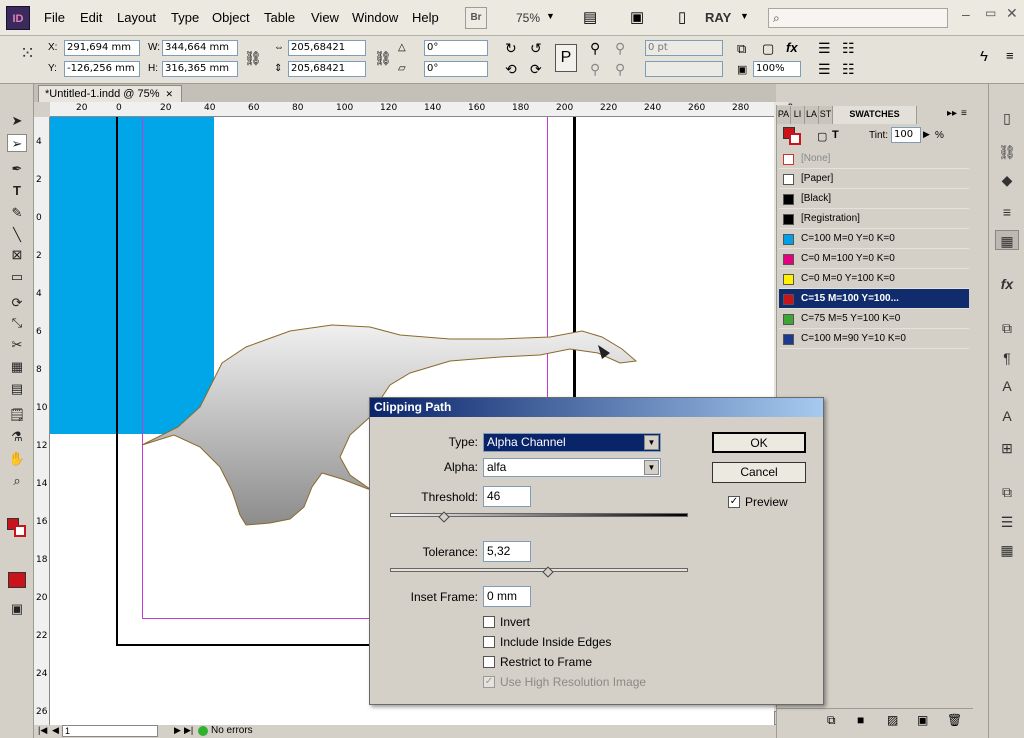  Describe the element at coordinates (511, 48) in the screenshot. I see `rotate-cw-icon: ↻` at that location.